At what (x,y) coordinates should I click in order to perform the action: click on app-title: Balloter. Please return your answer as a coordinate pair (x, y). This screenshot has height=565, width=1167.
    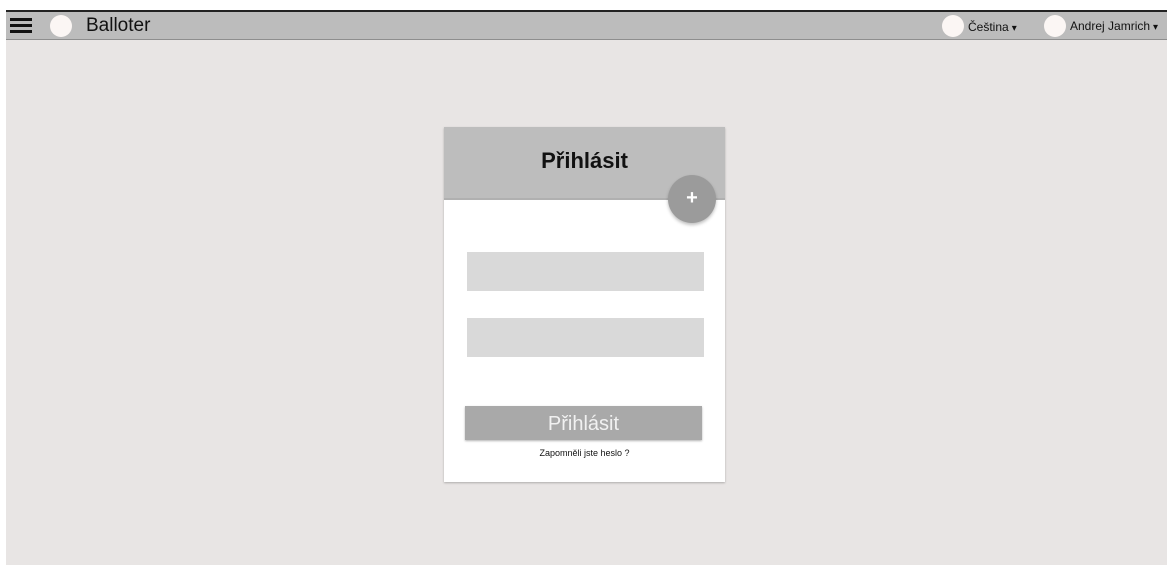
    Looking at the image, I should click on (118, 25).